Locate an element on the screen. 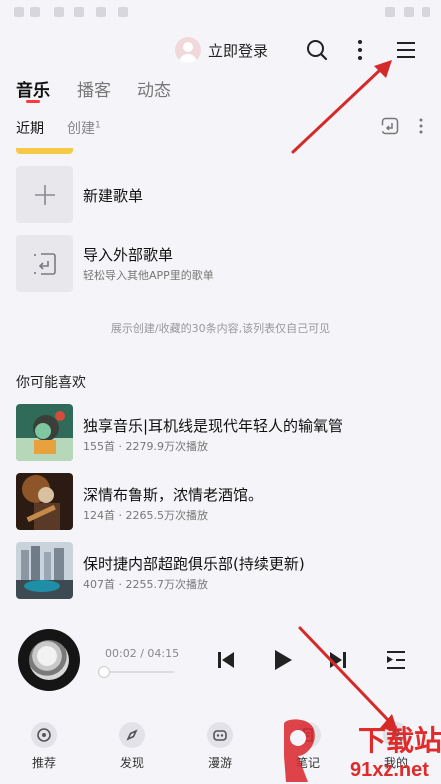  search-icon is located at coordinates (317, 50).